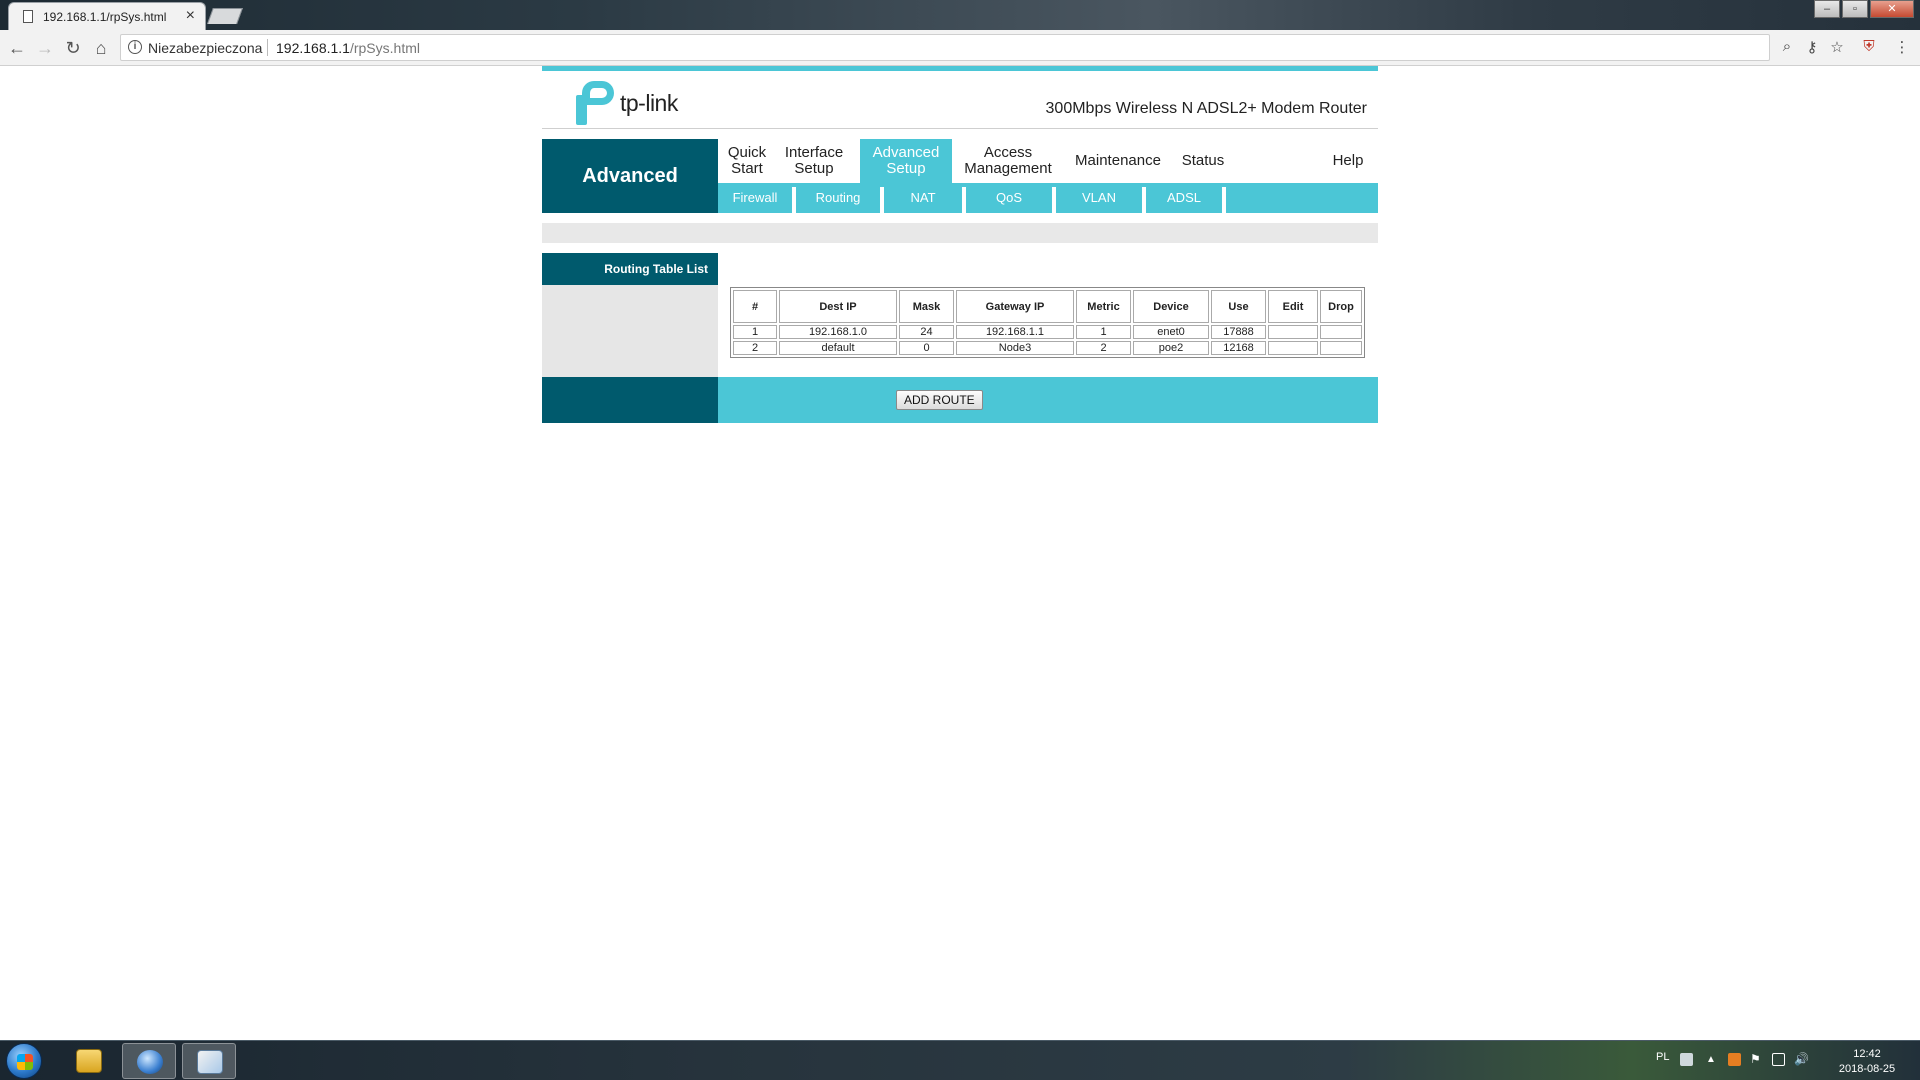  Describe the element at coordinates (1867, 1069) in the screenshot. I see `clock-date: 2018-08-25` at that location.